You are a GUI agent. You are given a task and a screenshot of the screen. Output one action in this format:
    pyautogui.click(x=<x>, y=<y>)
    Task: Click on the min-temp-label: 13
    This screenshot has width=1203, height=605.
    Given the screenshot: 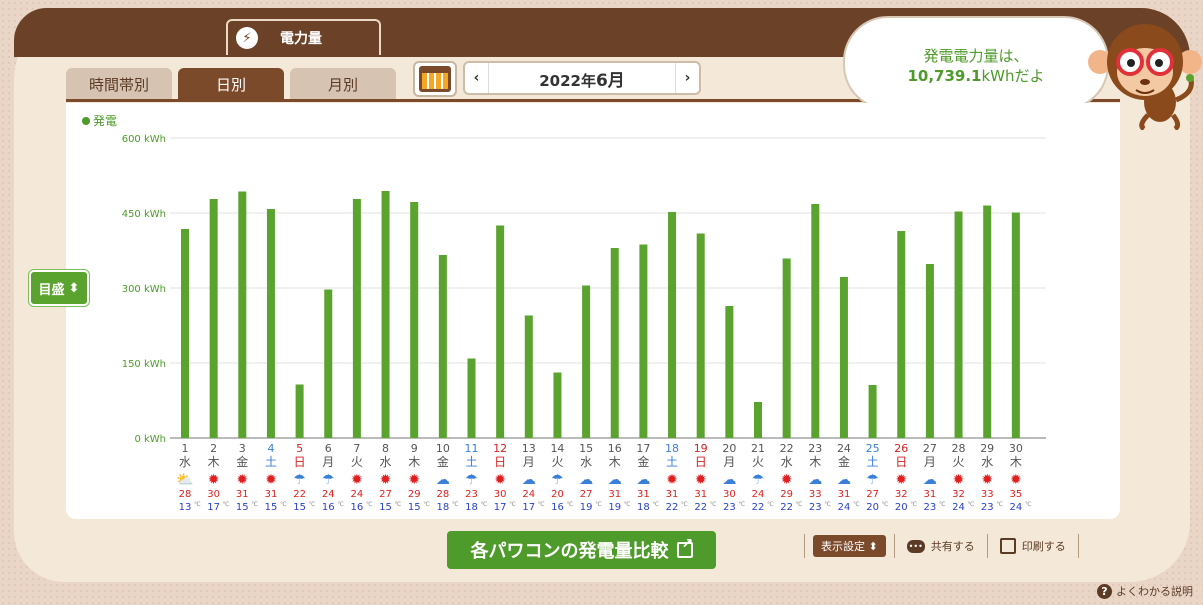 What is the action you would take?
    pyautogui.click(x=185, y=507)
    